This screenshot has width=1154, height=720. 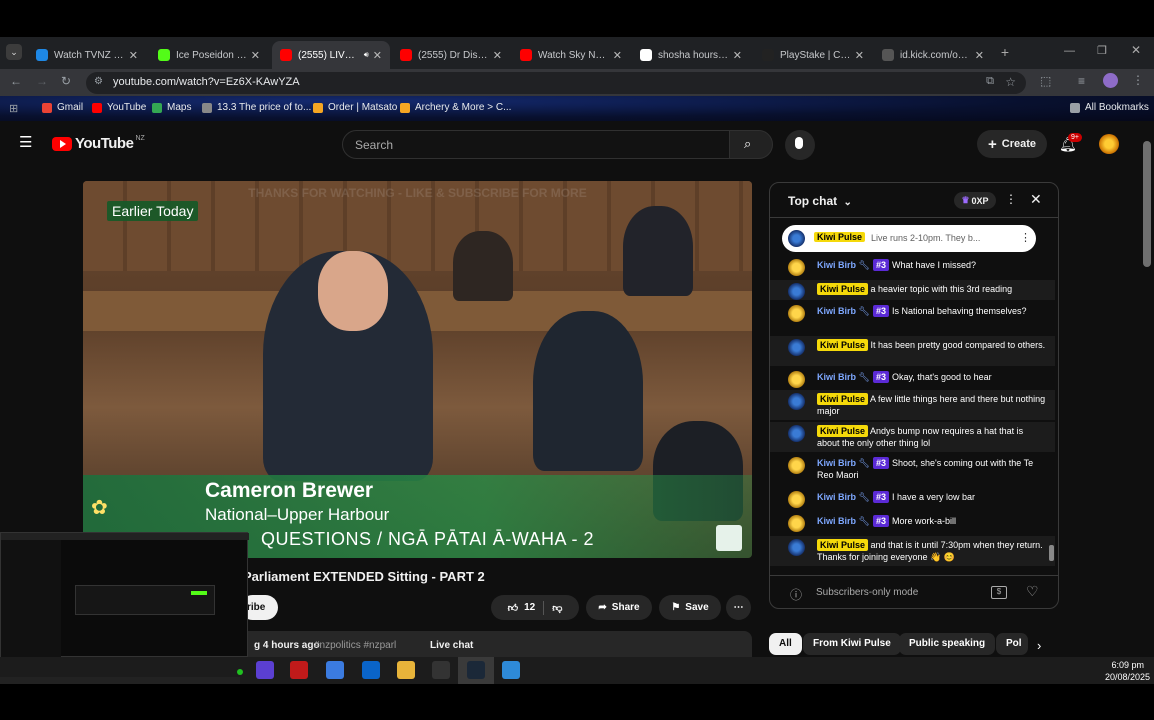 I want to click on reload-icon: ↻, so click(x=66, y=81).